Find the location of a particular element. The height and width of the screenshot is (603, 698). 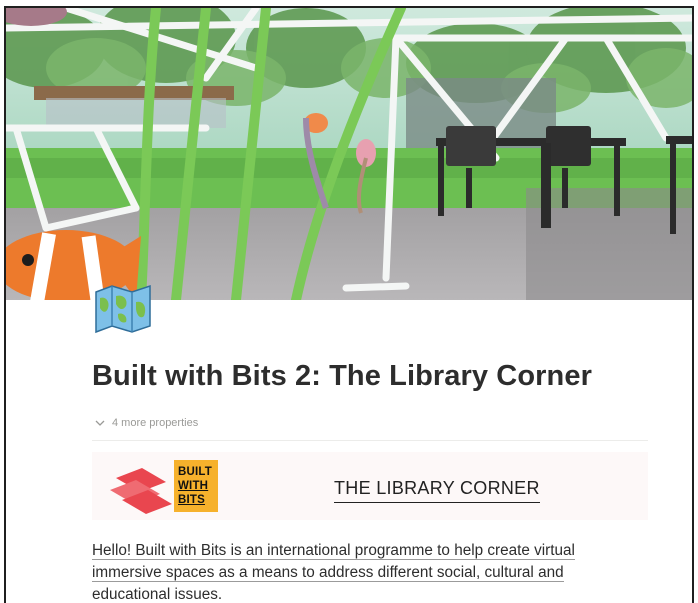

badge-line-3: BITS is located at coordinates (191, 500).